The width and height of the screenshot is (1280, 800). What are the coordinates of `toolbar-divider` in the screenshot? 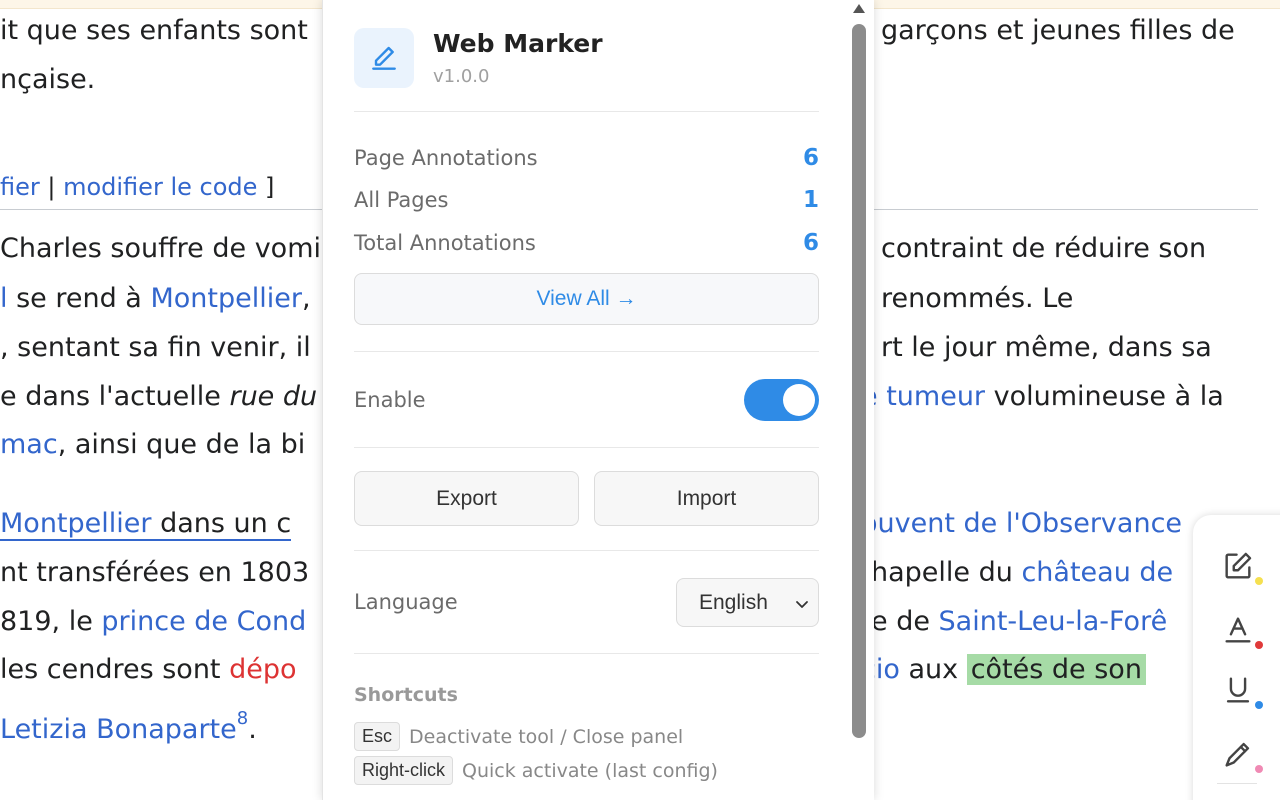 It's located at (1237, 783).